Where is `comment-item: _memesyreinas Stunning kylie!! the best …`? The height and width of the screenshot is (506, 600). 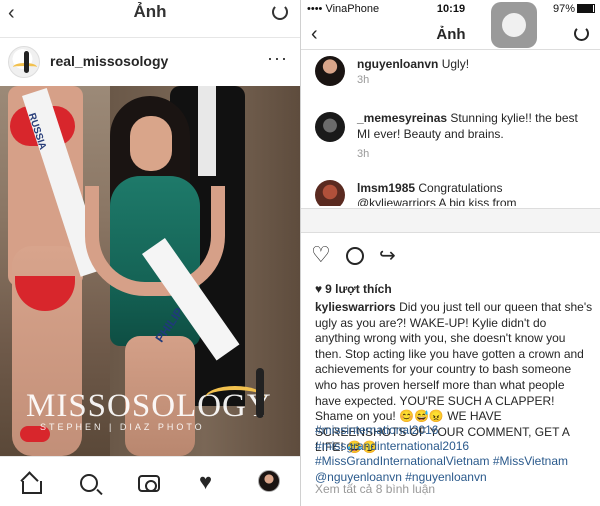
comment-item: _memesyreinas Stunning kylie!! the best … is located at coordinates (450, 138).